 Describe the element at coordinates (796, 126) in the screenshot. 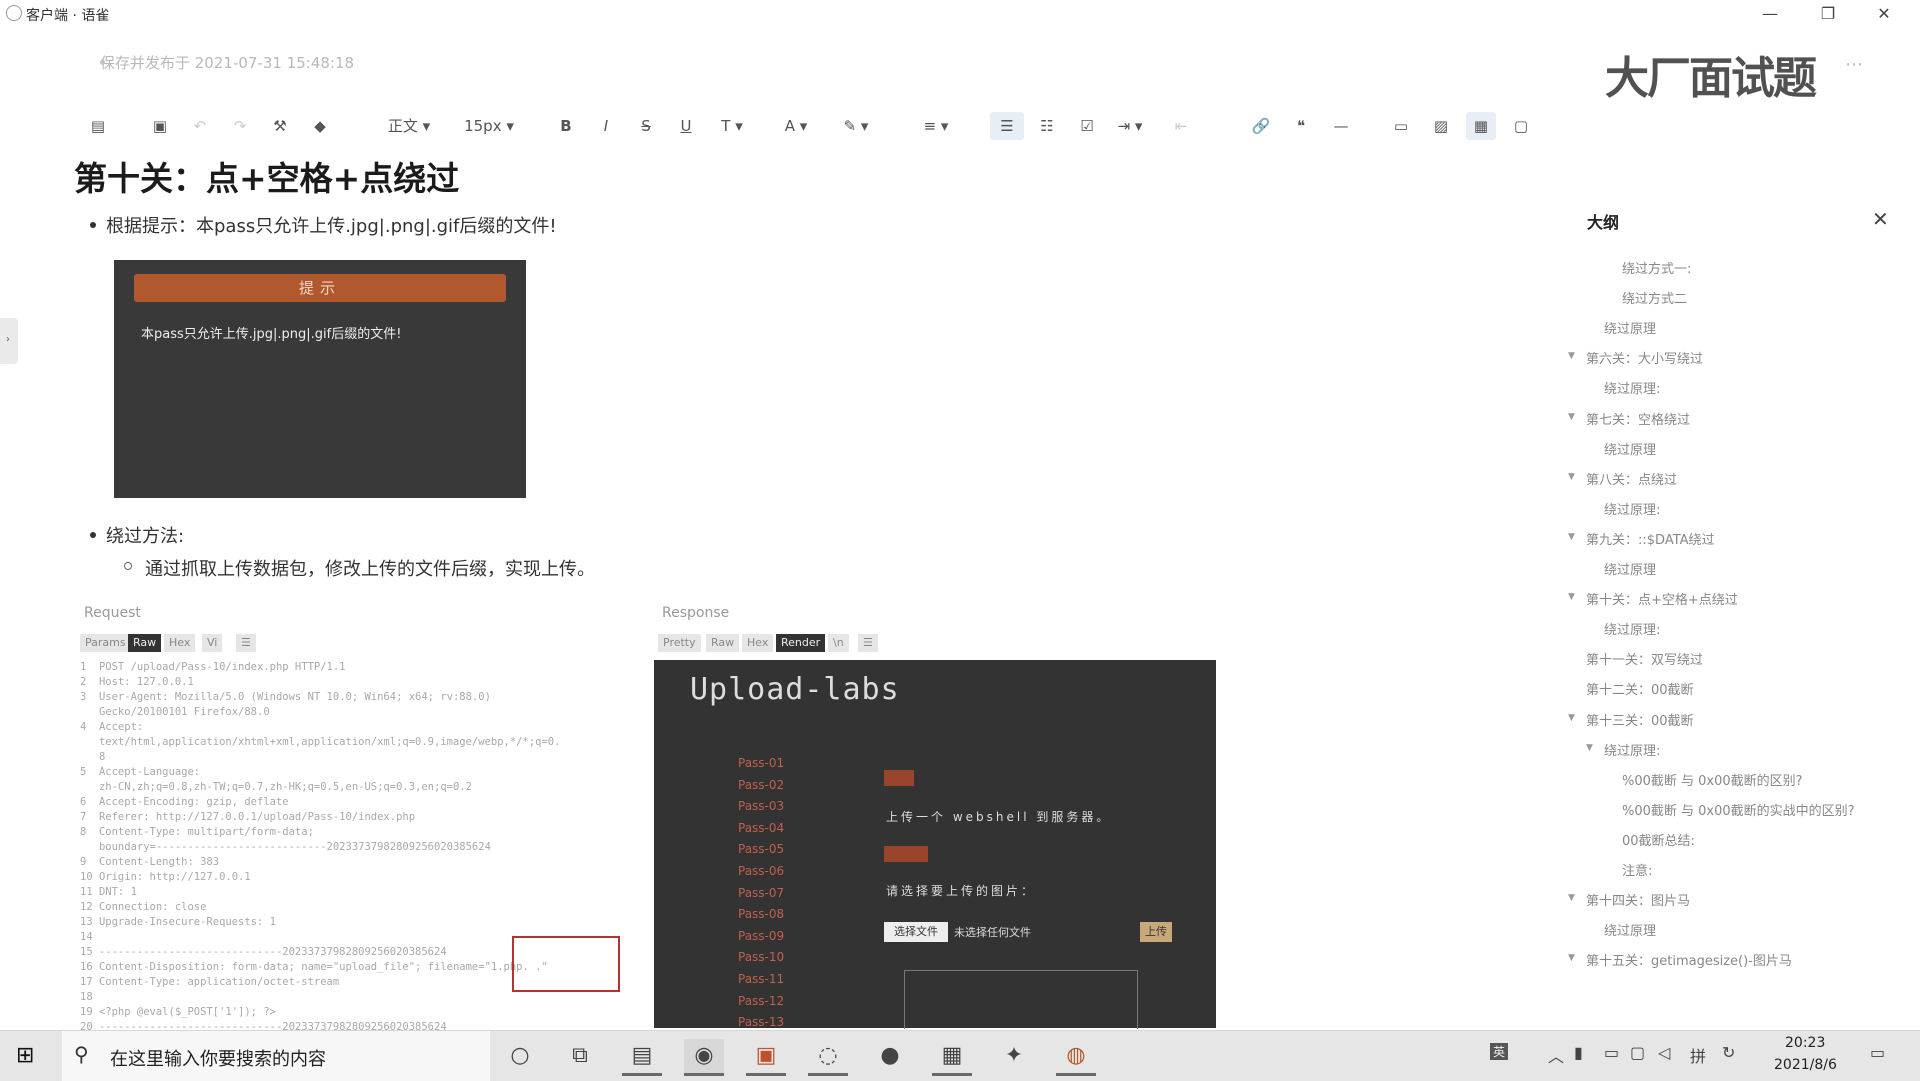

I see `font-color-icon: A ▾` at that location.